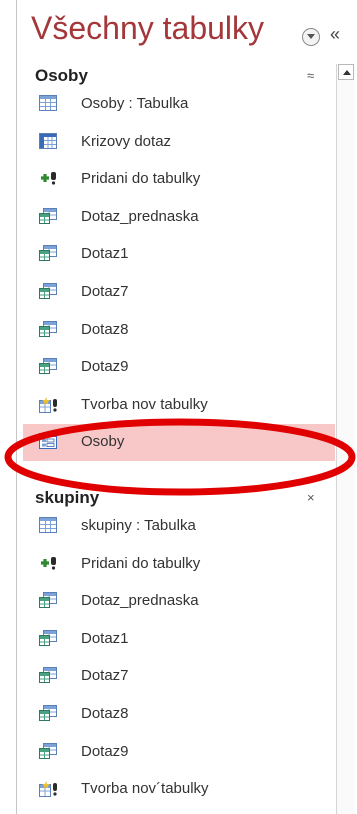 The image size is (357, 814). I want to click on navigation-pane-header: Všechny tabulky «, so click(187, 31).